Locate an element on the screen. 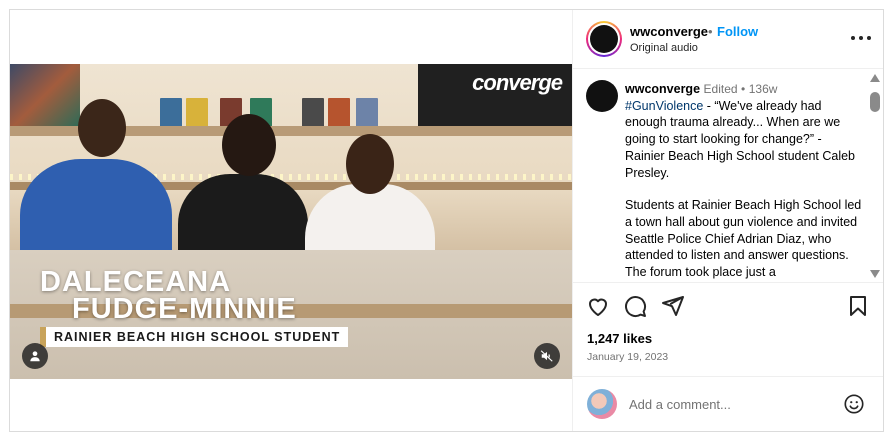  action-bar: 1,247 likes January 19, 2023 is located at coordinates (728, 329).